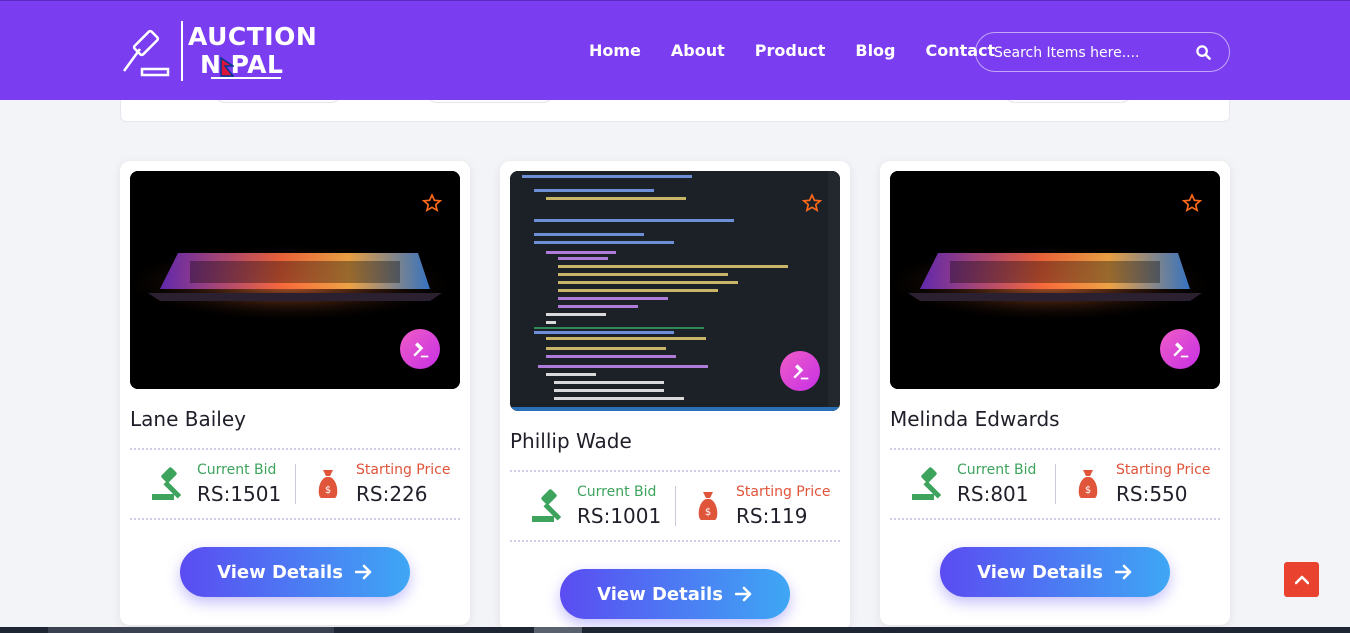 The image size is (1350, 633). What do you see at coordinates (392, 494) in the screenshot?
I see `starting-price-value: RS:226` at bounding box center [392, 494].